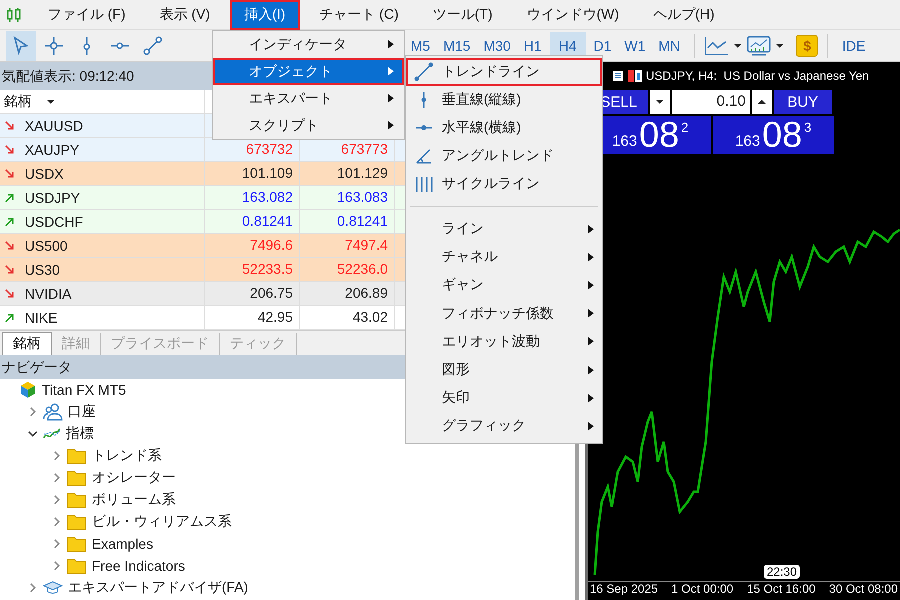  I want to click on symbol-name: USDJPY, so click(52, 198).